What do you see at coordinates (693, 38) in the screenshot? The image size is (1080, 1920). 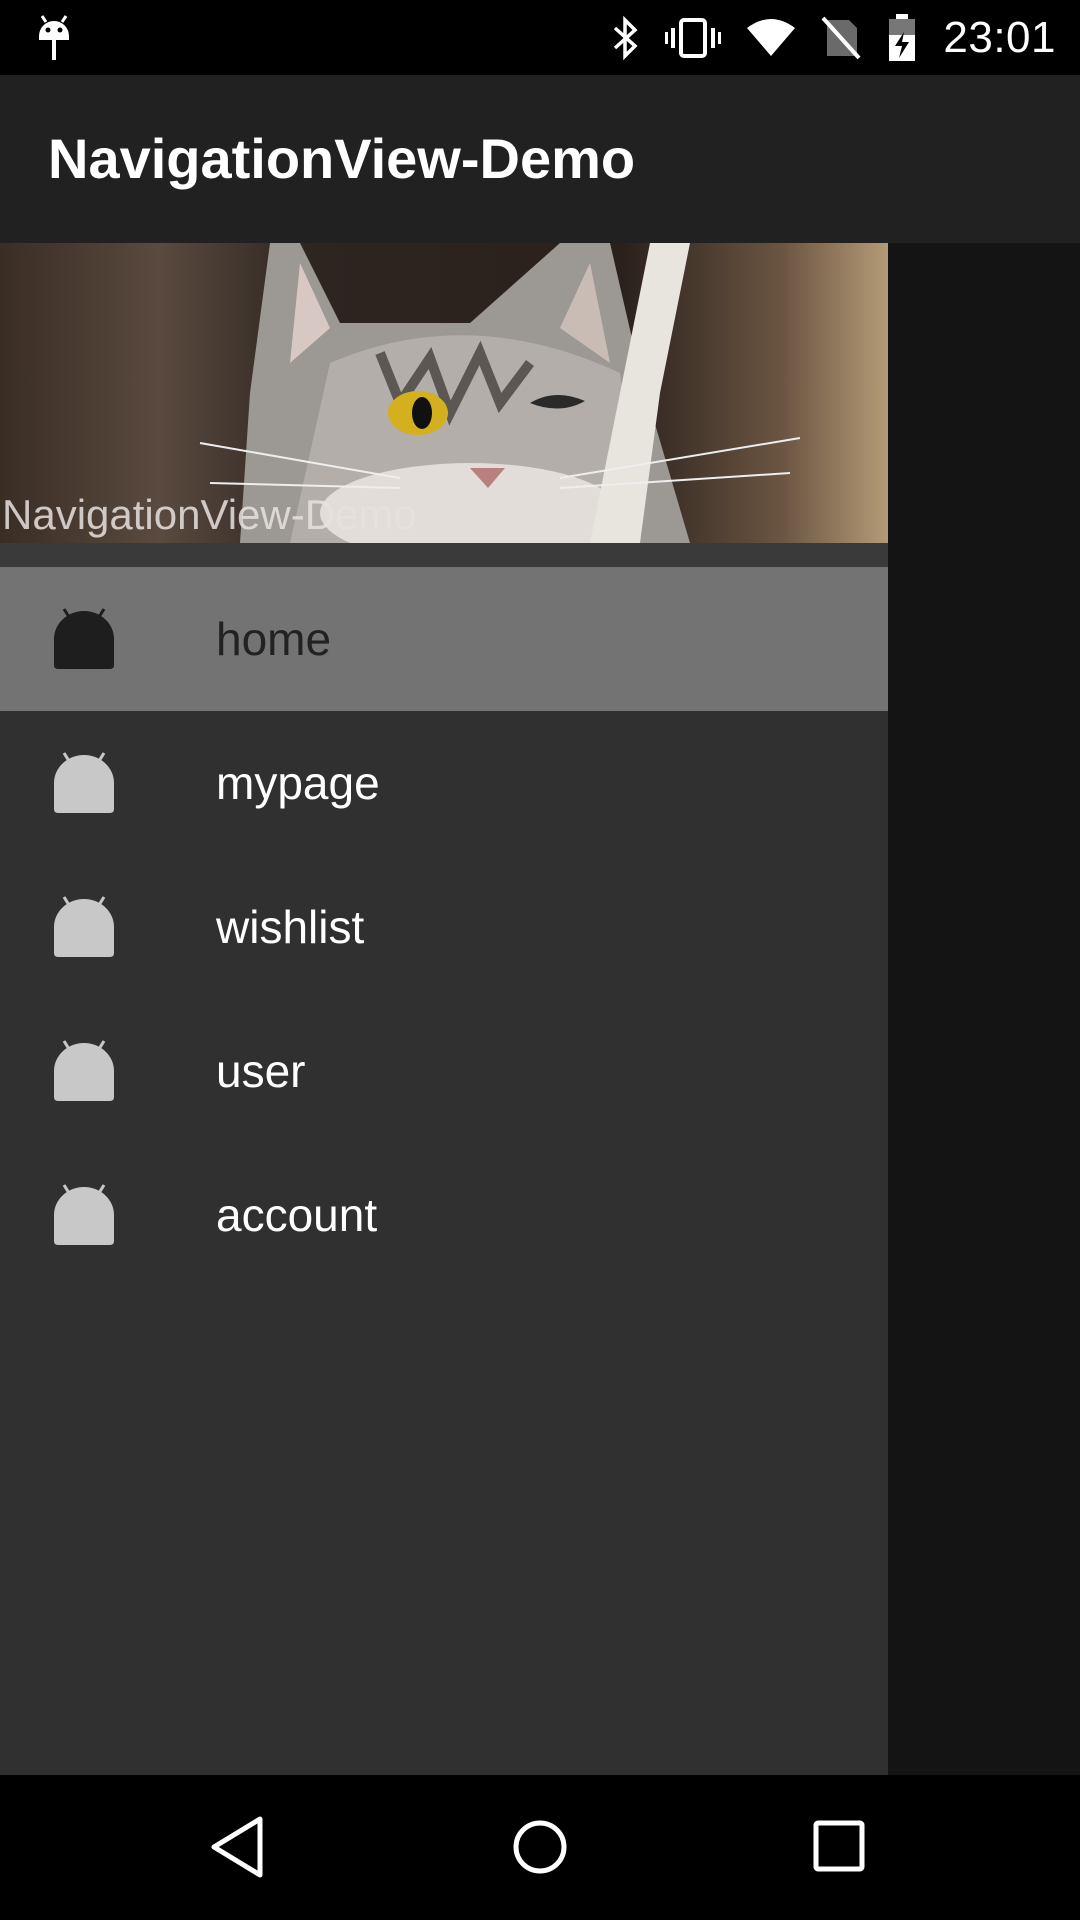 I see `vibrate-icon` at bounding box center [693, 38].